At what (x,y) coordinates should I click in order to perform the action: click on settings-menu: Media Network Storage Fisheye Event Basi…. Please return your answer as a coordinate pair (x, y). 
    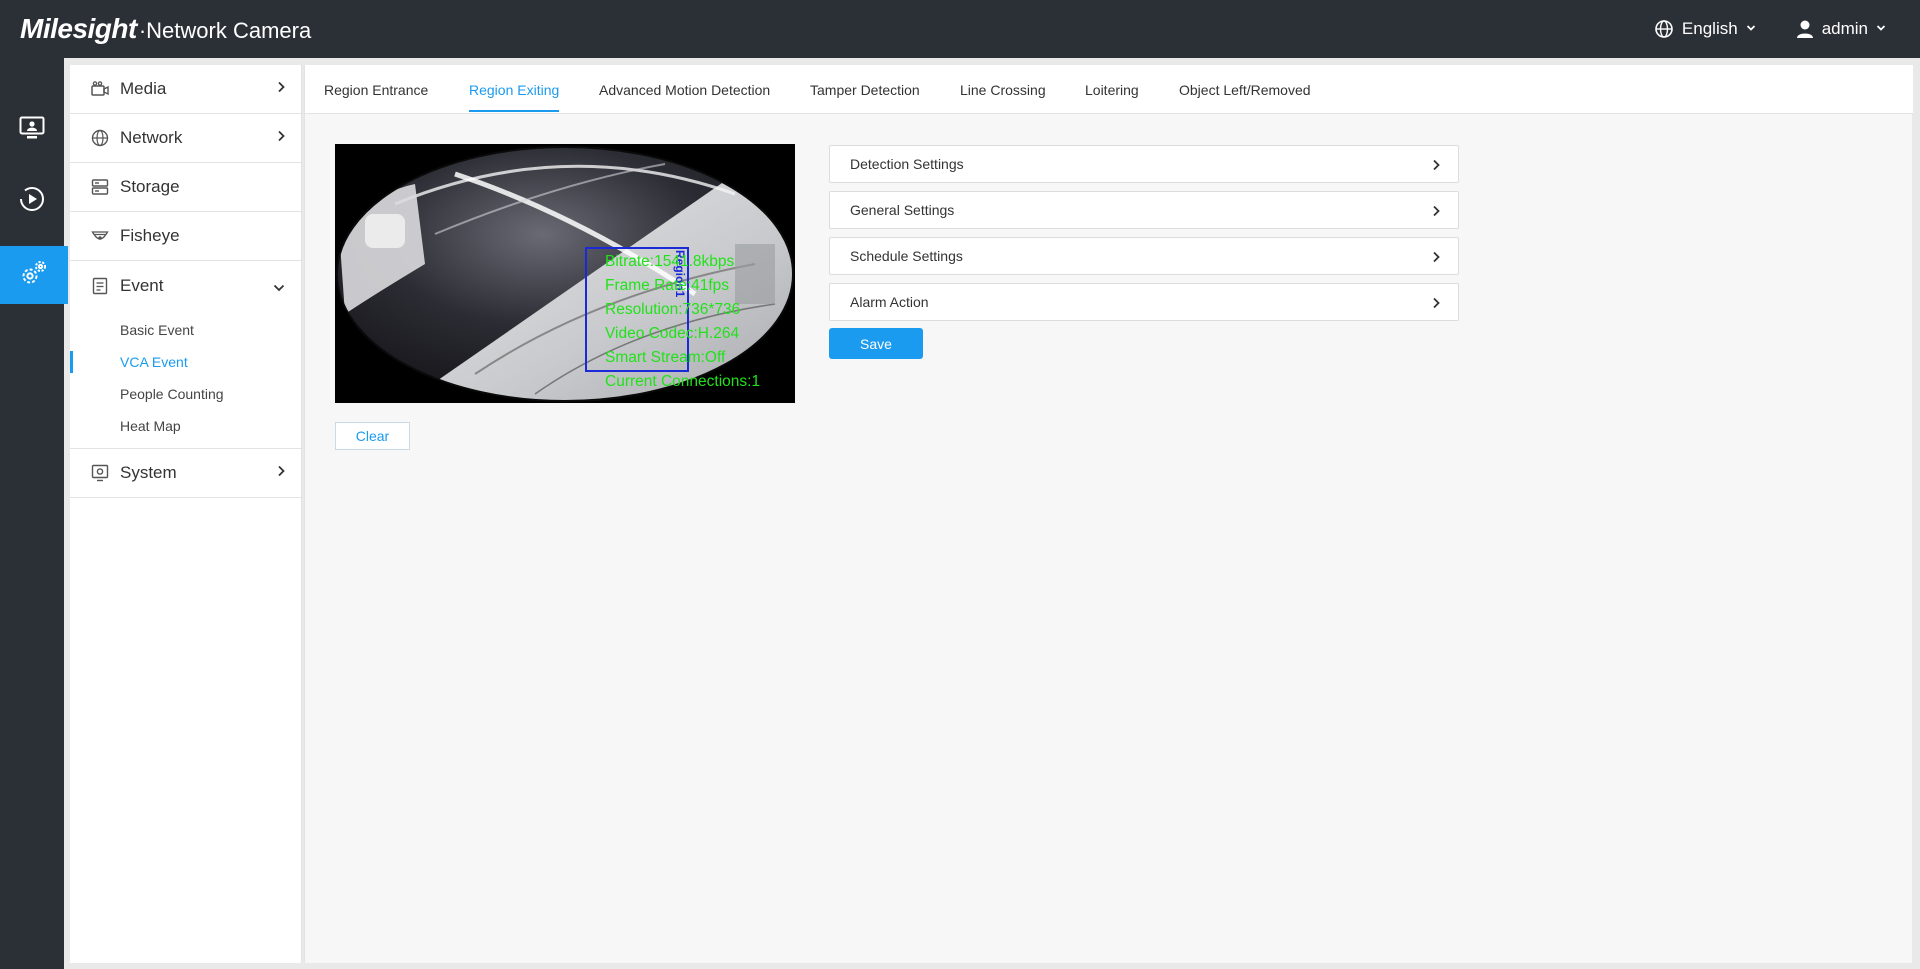
    Looking at the image, I should click on (186, 514).